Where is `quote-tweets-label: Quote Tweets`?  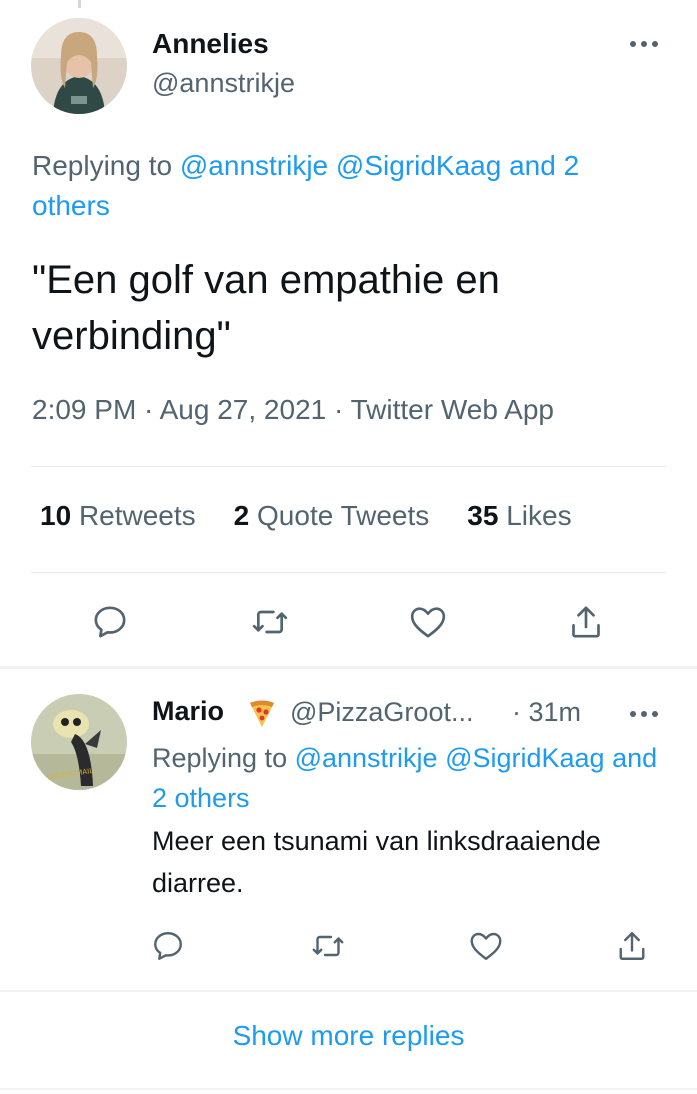
quote-tweets-label: Quote Tweets is located at coordinates (343, 515).